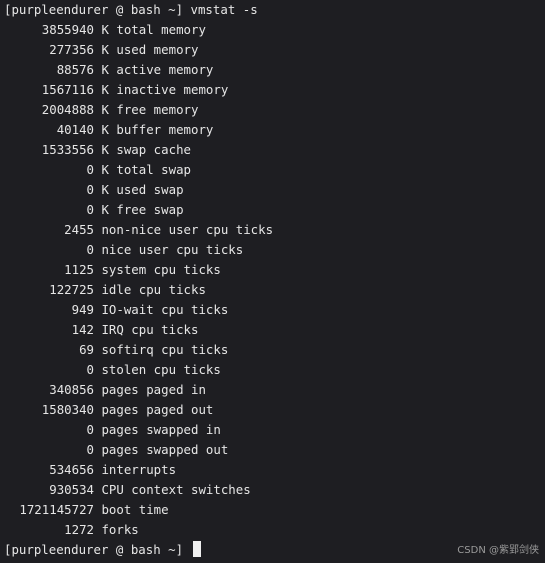  I want to click on stat-row: 1580340 pages paged out, so click(274, 410).